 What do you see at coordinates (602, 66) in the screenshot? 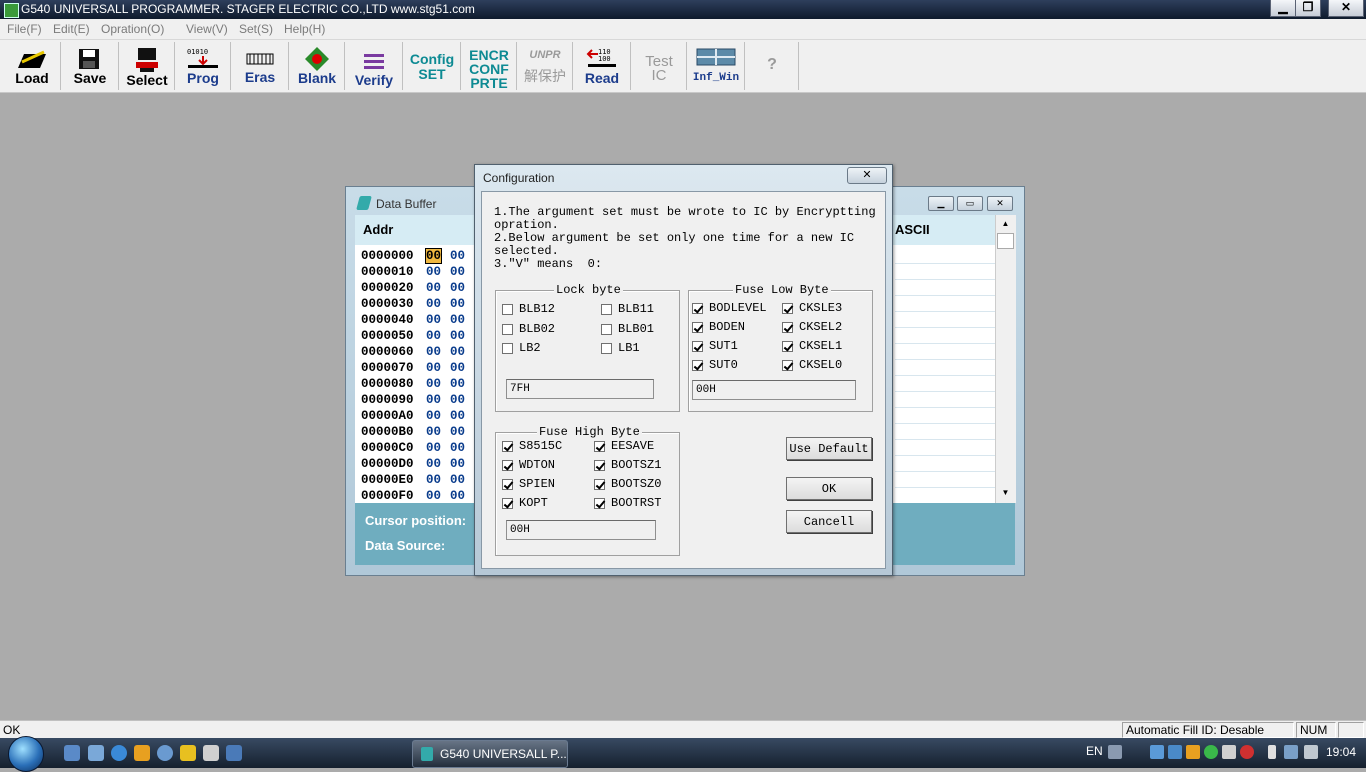
I see `read-button: 110 100 Read` at bounding box center [602, 66].